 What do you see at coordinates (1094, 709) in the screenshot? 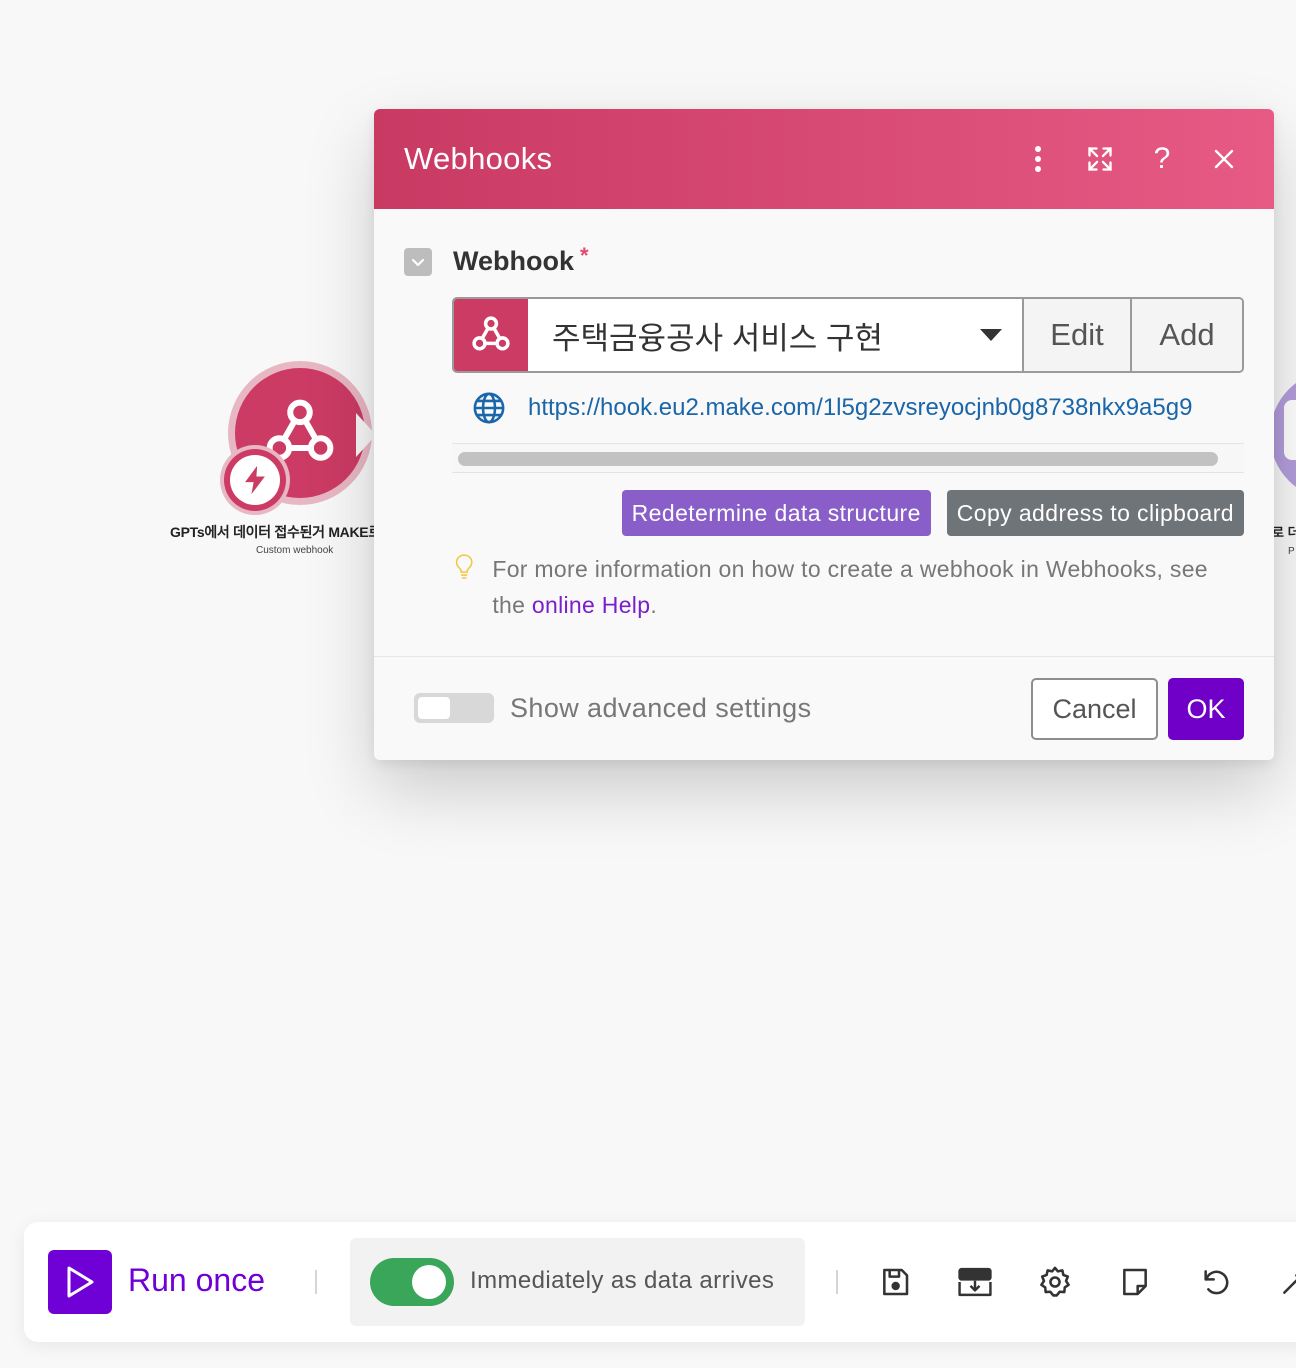
I see `cancel-button: Cancel` at bounding box center [1094, 709].